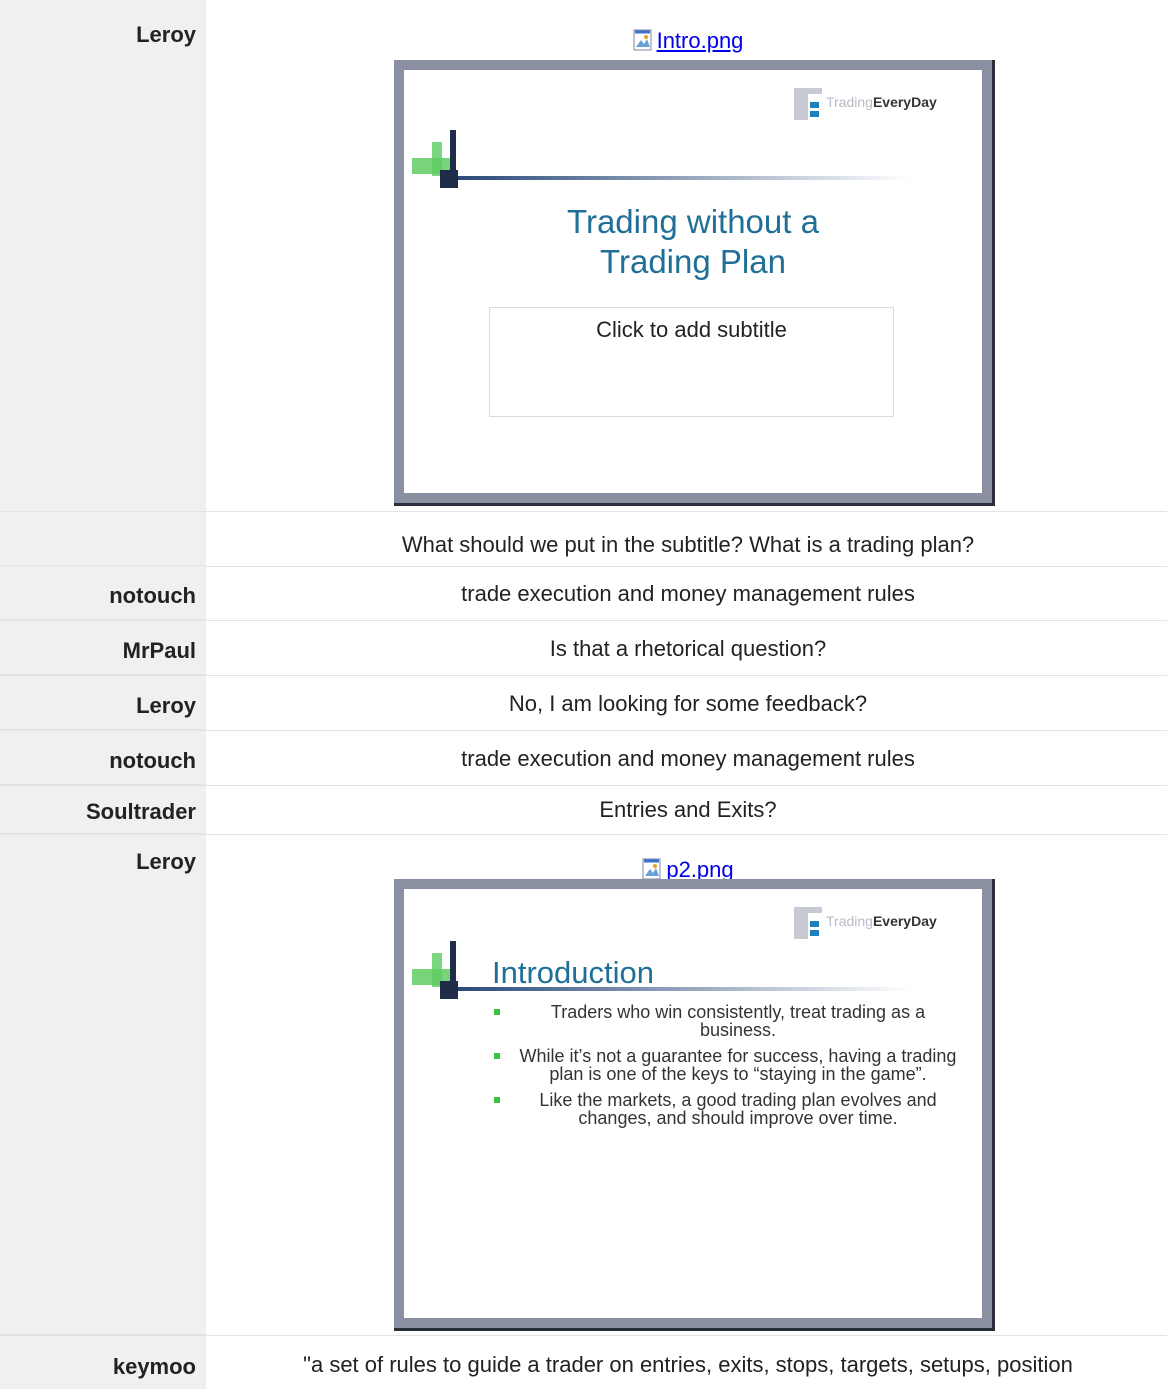  I want to click on message-text: Entries and Exits?, so click(688, 809).